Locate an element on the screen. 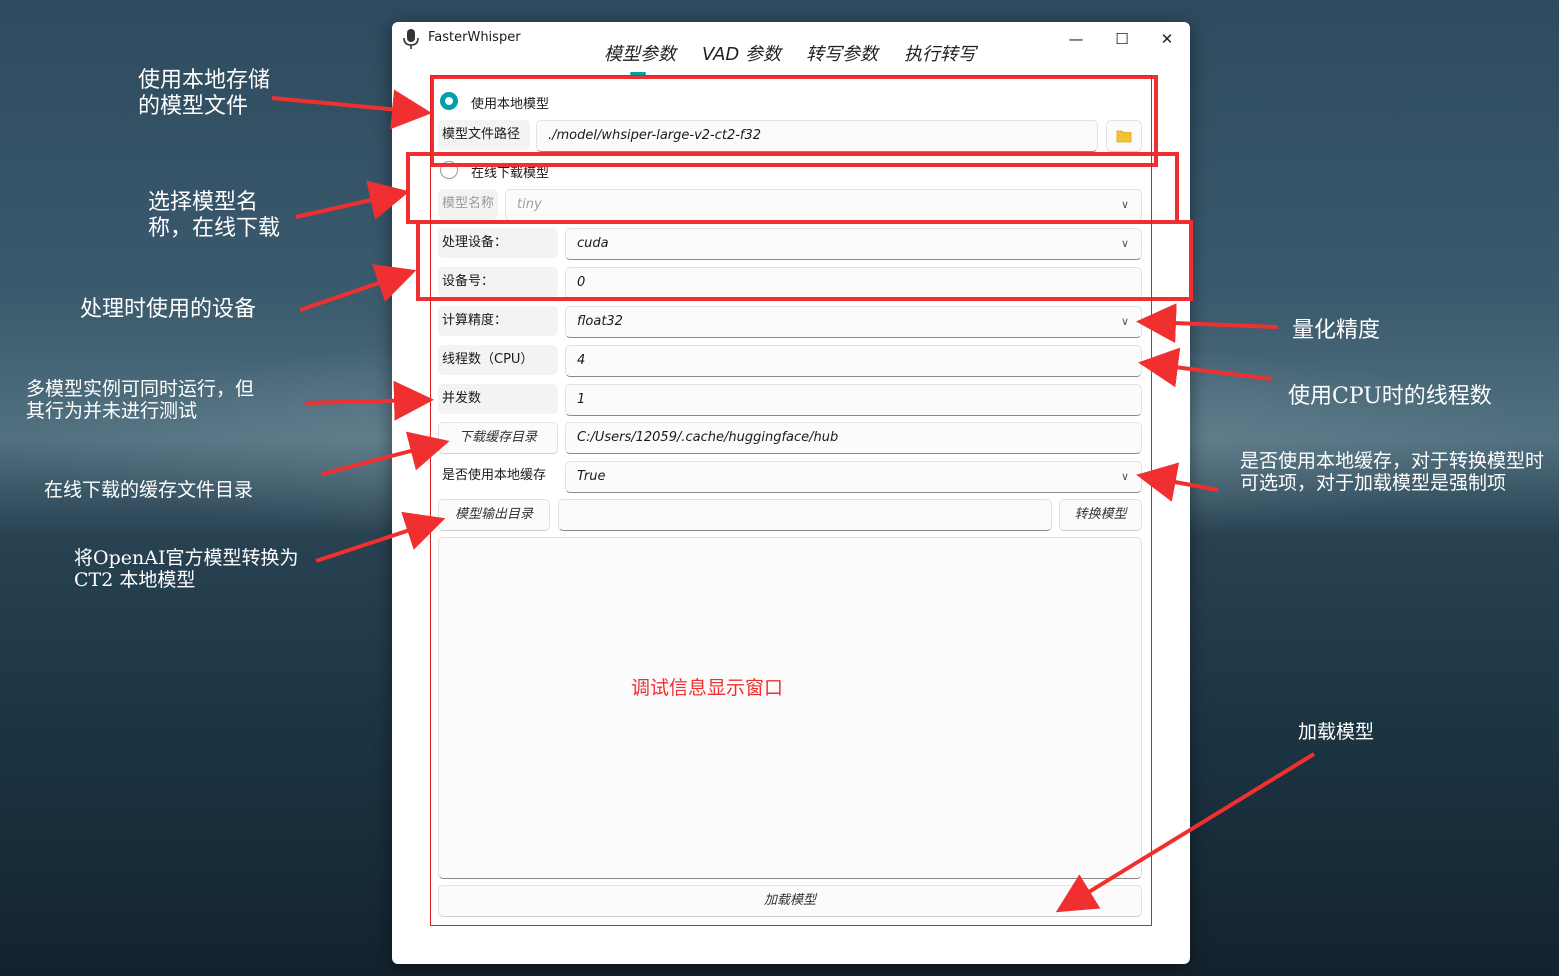  annotation-precision: 量化精度 is located at coordinates (1336, 330).